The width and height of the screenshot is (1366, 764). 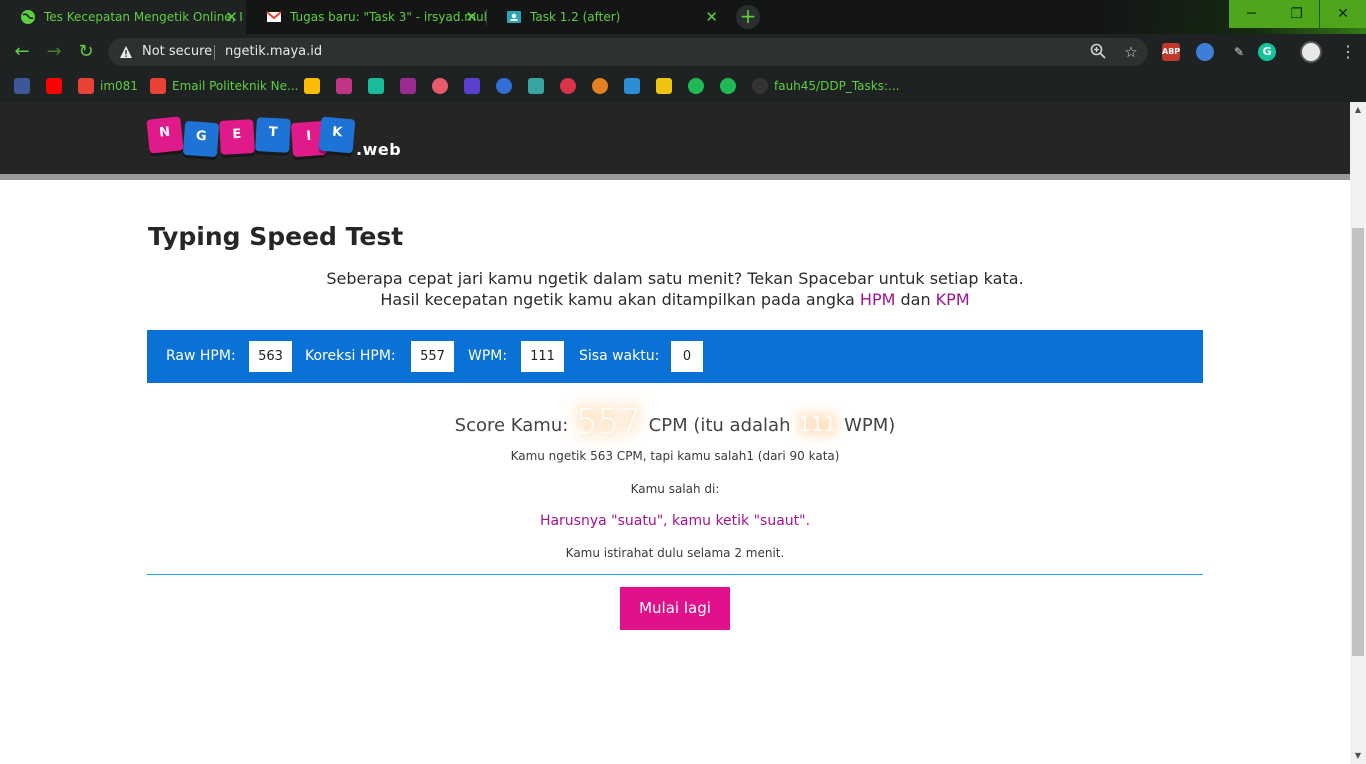 I want to click on classroom-icon, so click(x=514, y=17).